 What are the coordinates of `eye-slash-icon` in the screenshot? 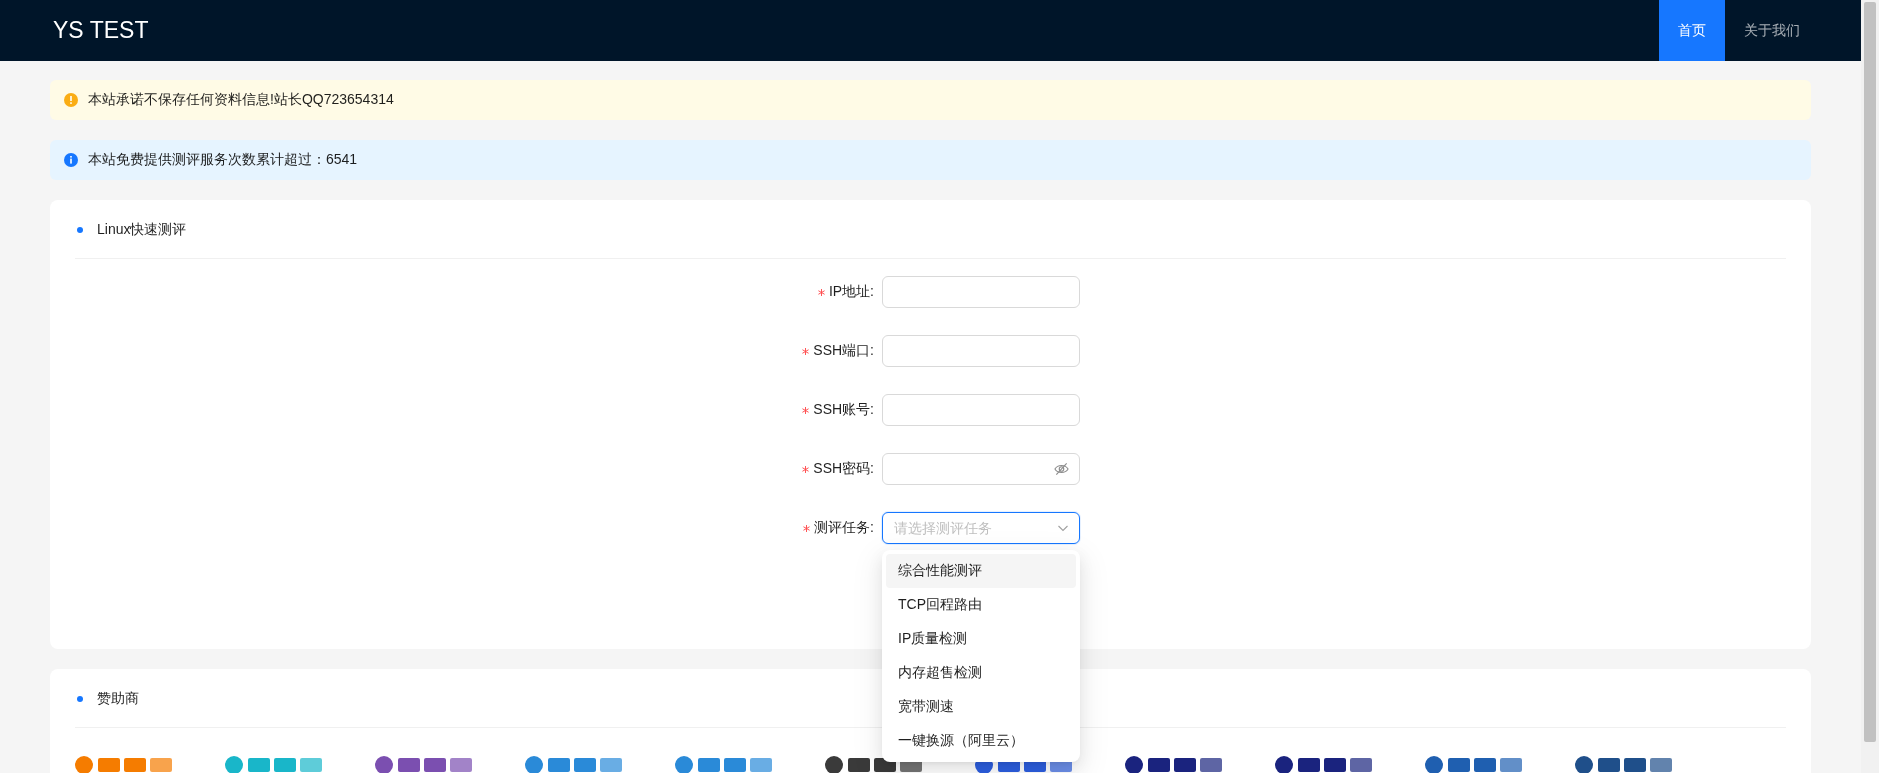 It's located at (1061, 469).